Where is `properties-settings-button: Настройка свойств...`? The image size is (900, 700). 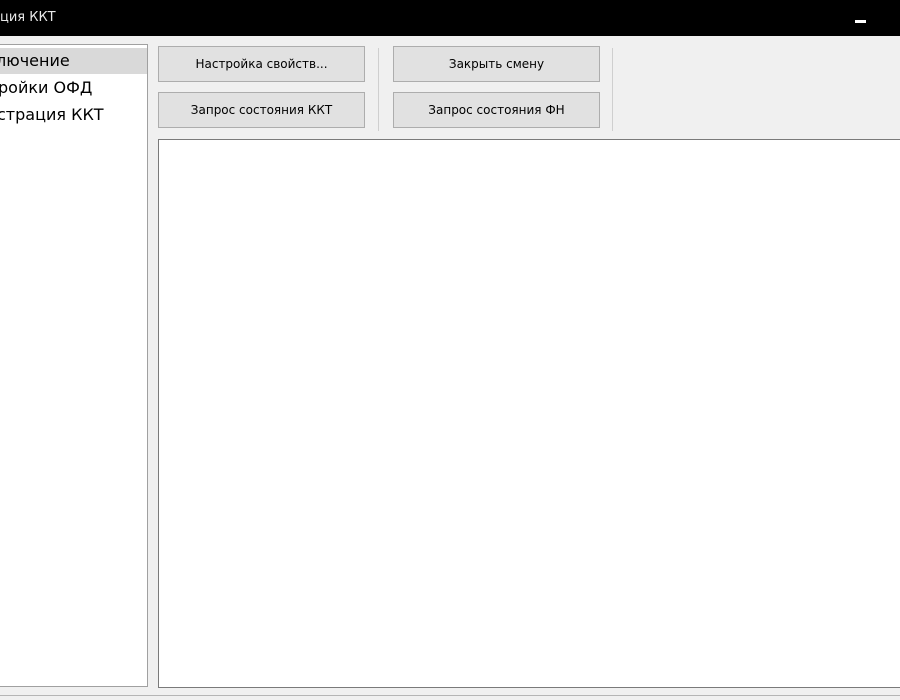 properties-settings-button: Настройка свойств... is located at coordinates (261, 64).